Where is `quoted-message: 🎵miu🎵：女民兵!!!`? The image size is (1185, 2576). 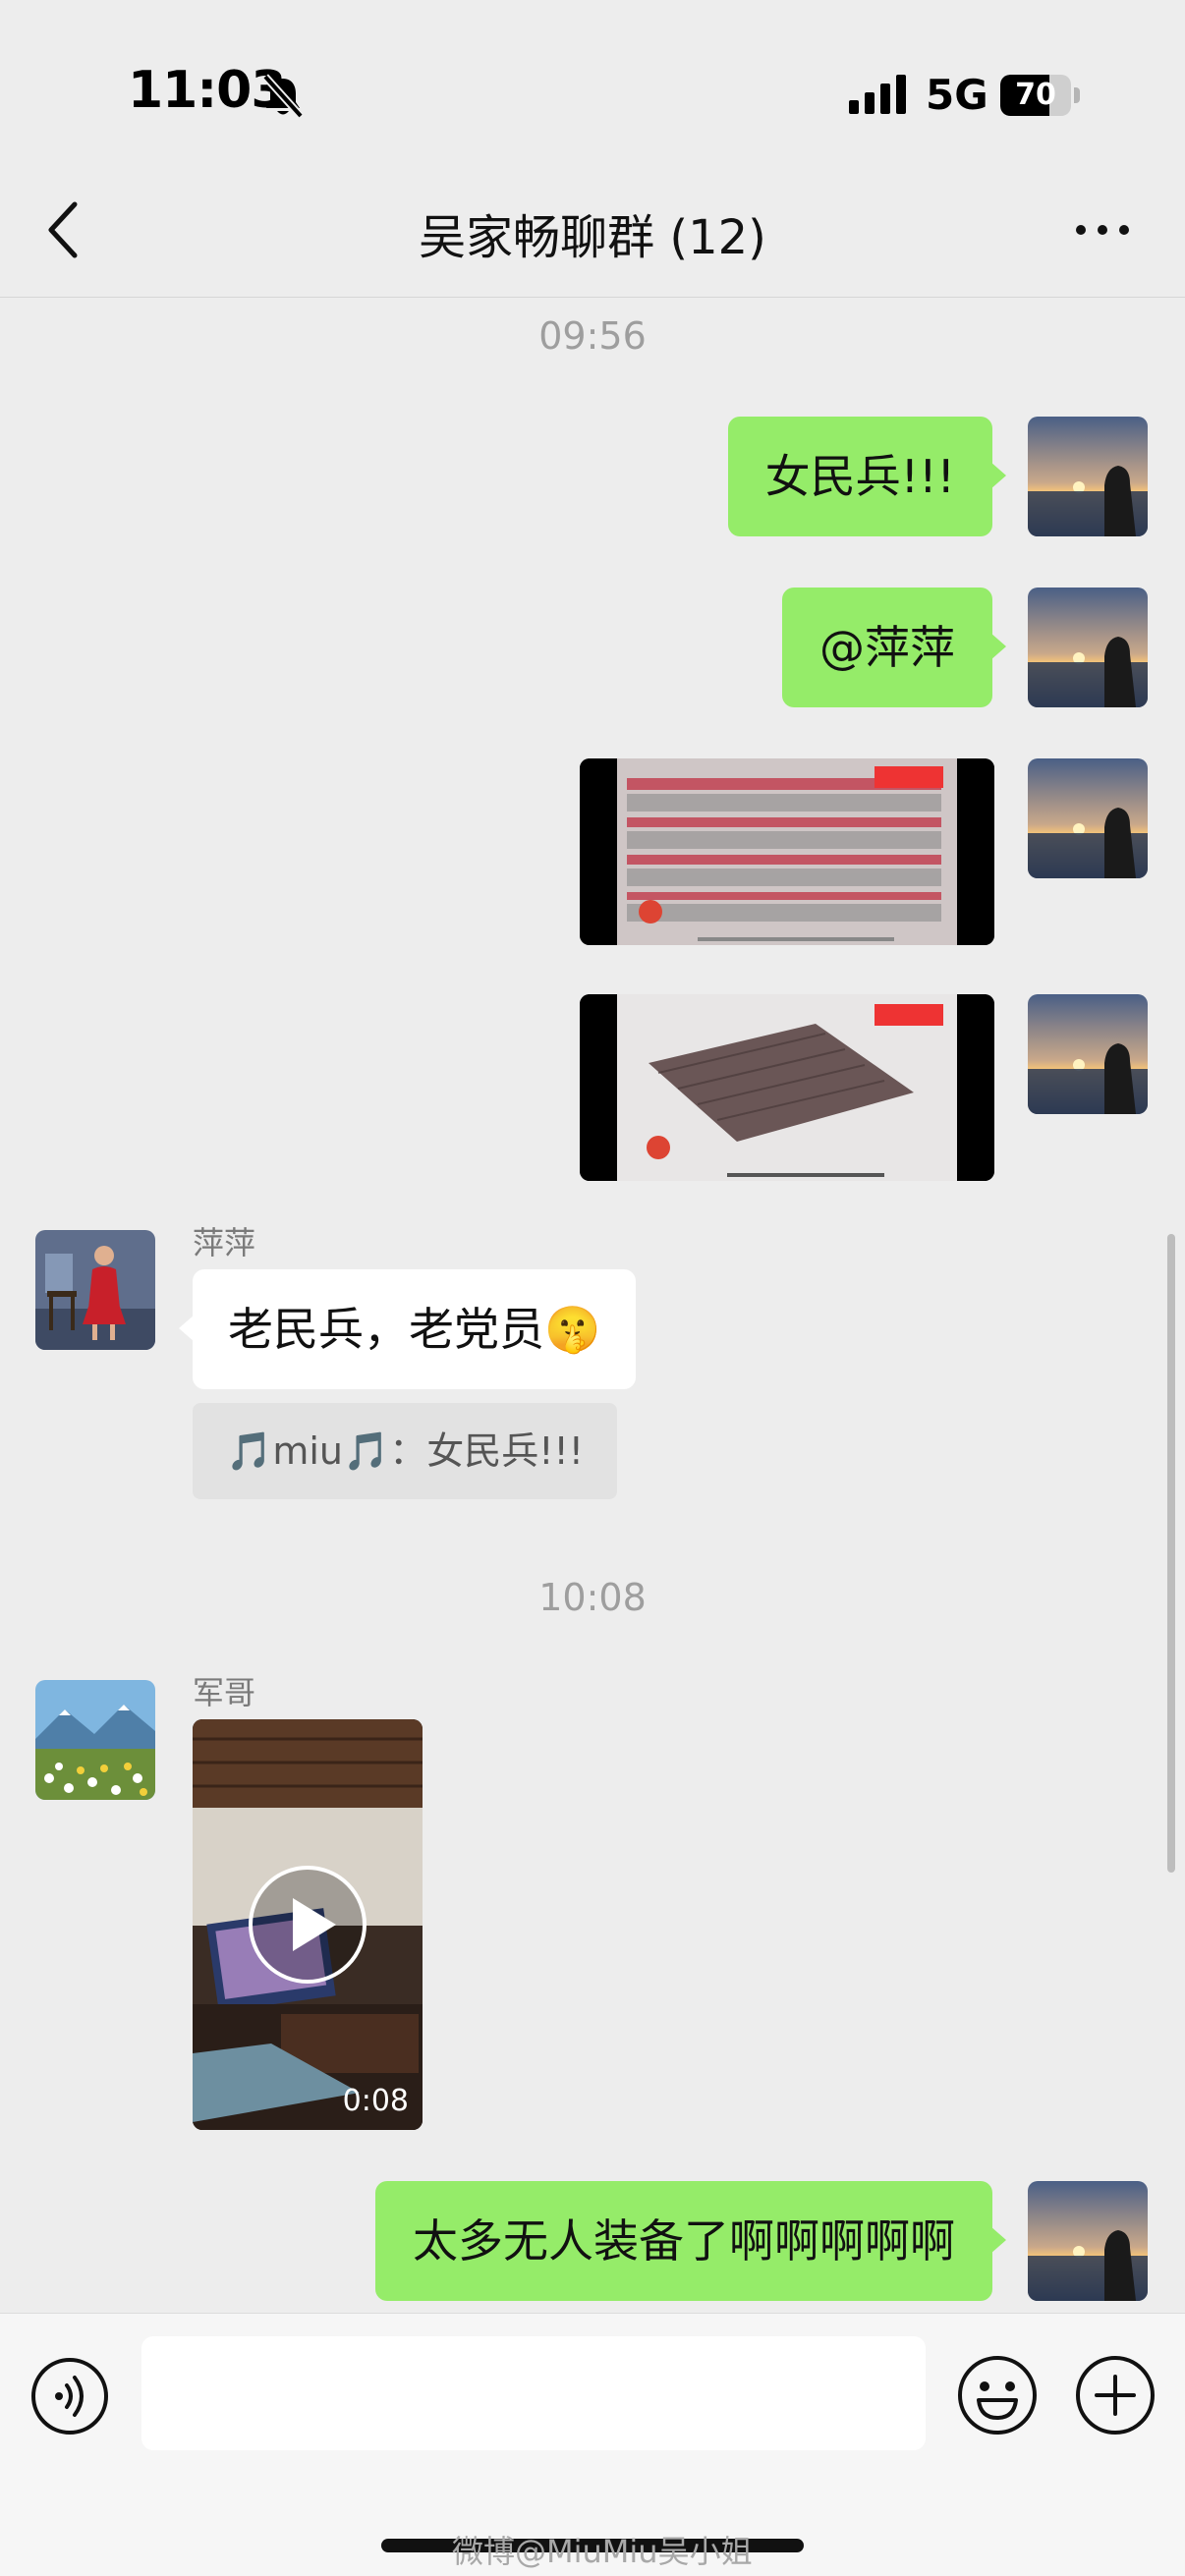 quoted-message: 🎵miu🎵：女民兵!!! is located at coordinates (405, 1451).